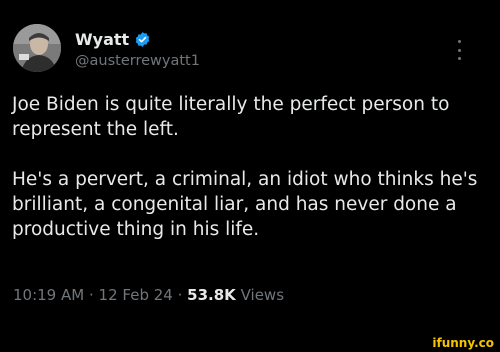 This screenshot has height=352, width=500. I want to click on author-handle: @austerrewyatt1, so click(137, 61).